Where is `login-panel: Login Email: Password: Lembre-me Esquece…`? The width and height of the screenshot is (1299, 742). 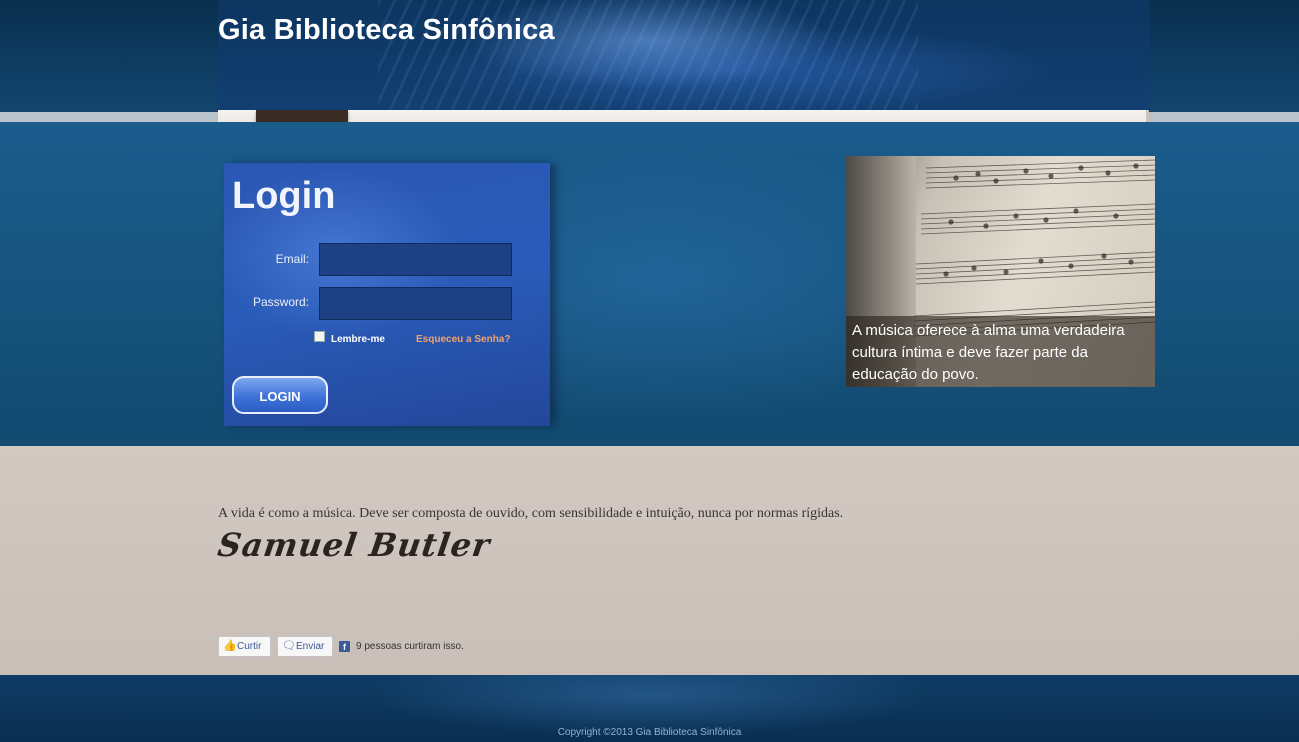
login-panel: Login Email: Password: Lembre-me Esquece… is located at coordinates (387, 294).